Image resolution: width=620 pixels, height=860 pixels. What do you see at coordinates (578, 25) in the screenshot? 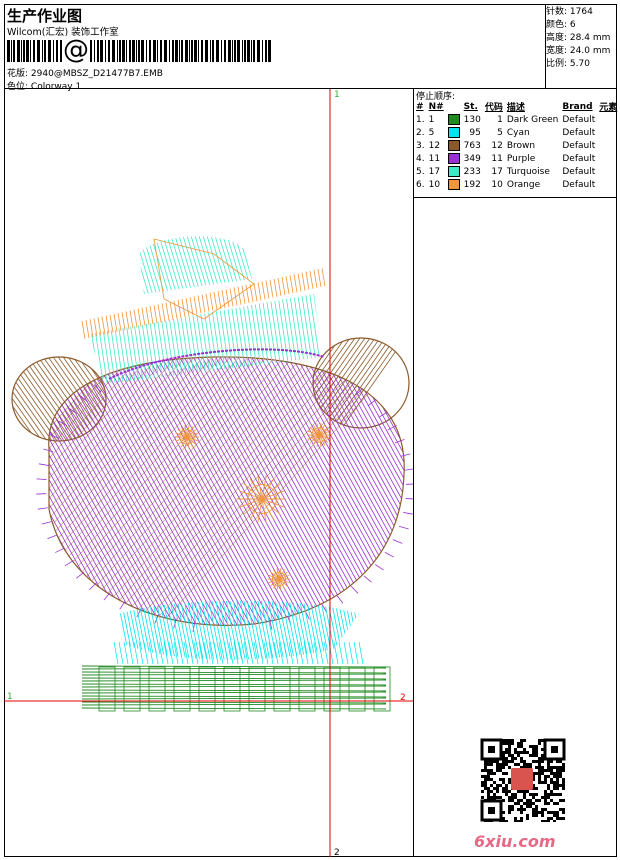
I see `stat-colors: 颜色: 6` at bounding box center [578, 25].